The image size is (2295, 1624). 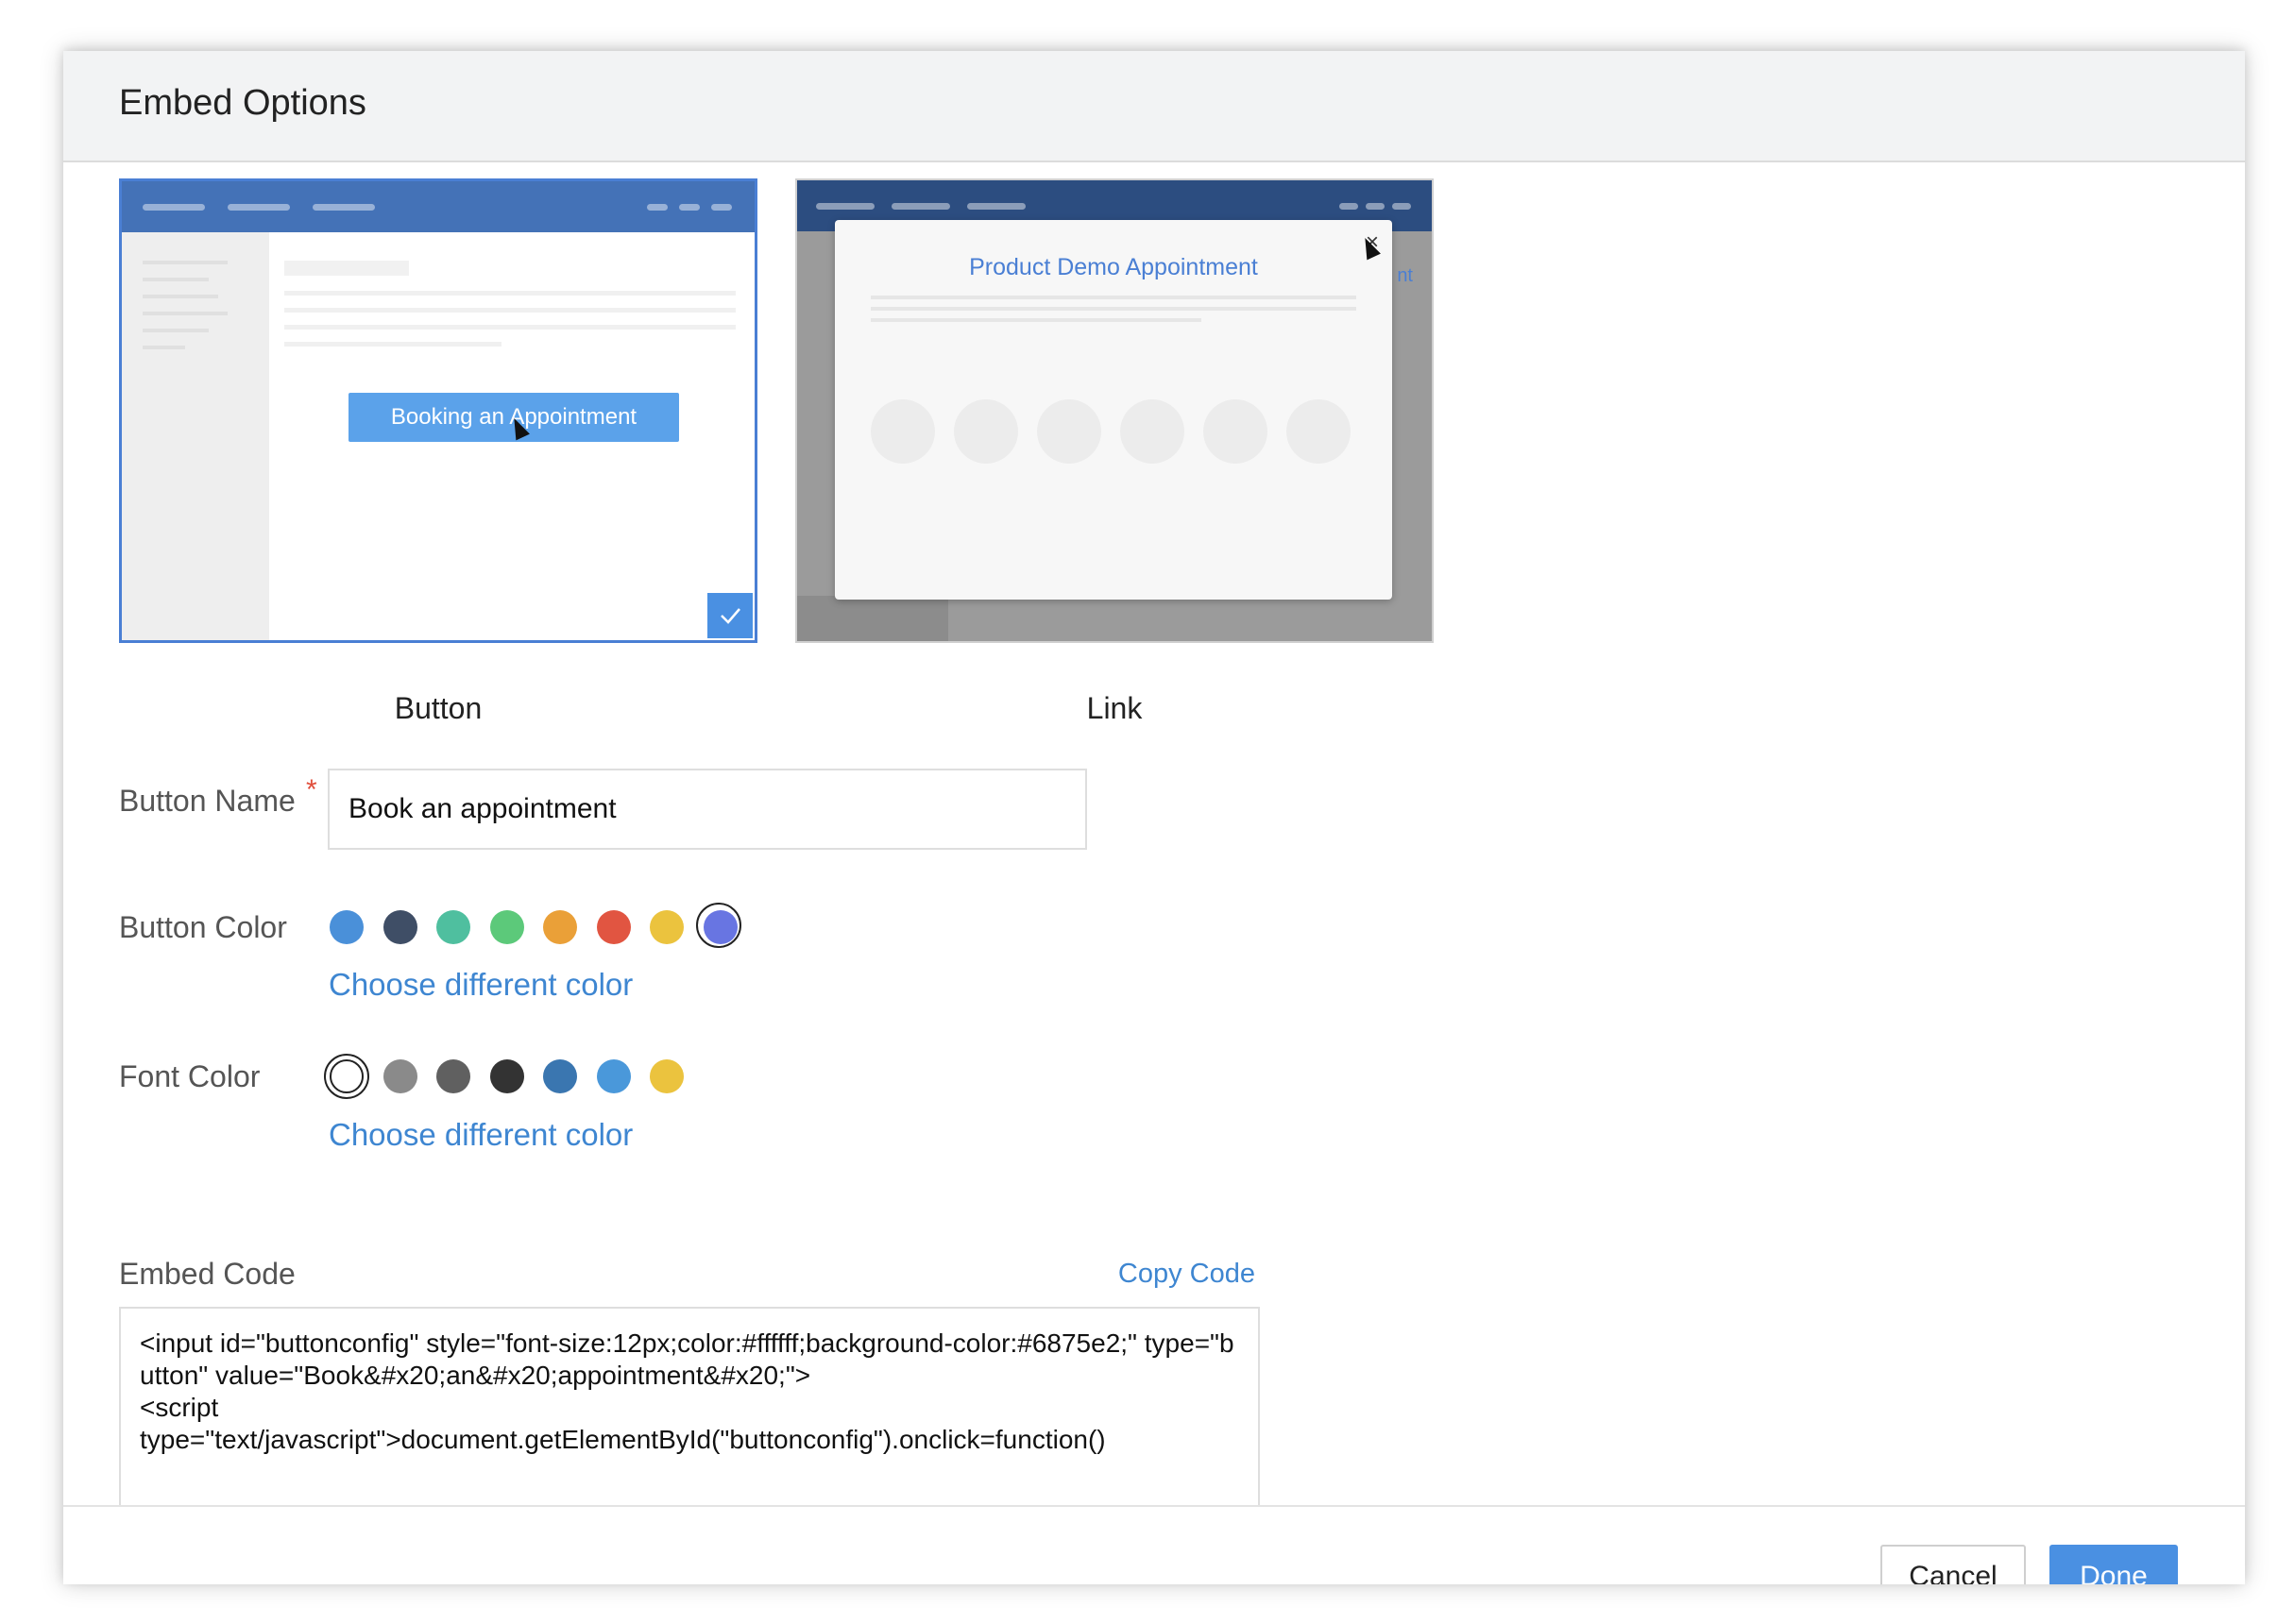 I want to click on font-color-label: Font Color, so click(x=190, y=1076).